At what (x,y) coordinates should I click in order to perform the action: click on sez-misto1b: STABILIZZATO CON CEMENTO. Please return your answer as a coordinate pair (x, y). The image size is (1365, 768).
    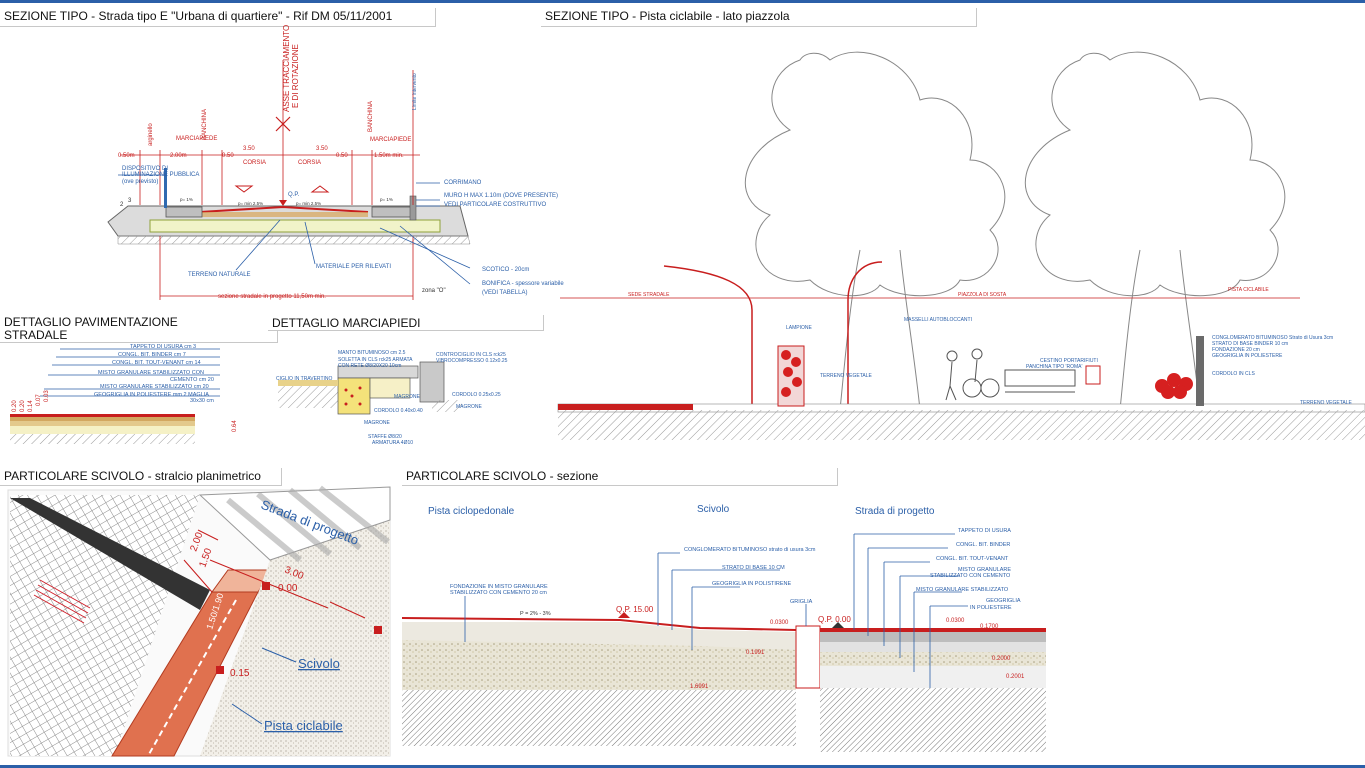
    Looking at the image, I should click on (970, 576).